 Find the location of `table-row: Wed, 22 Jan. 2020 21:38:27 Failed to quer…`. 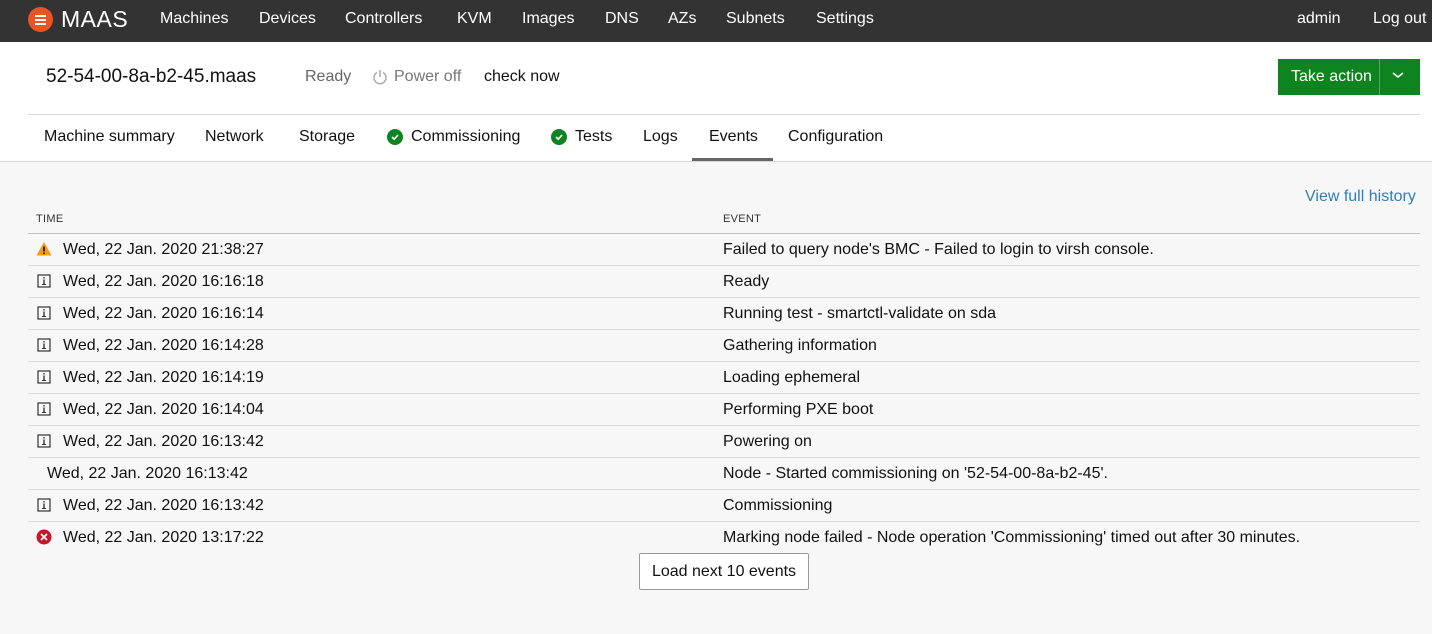

table-row: Wed, 22 Jan. 2020 21:38:27 Failed to quer… is located at coordinates (724, 250).